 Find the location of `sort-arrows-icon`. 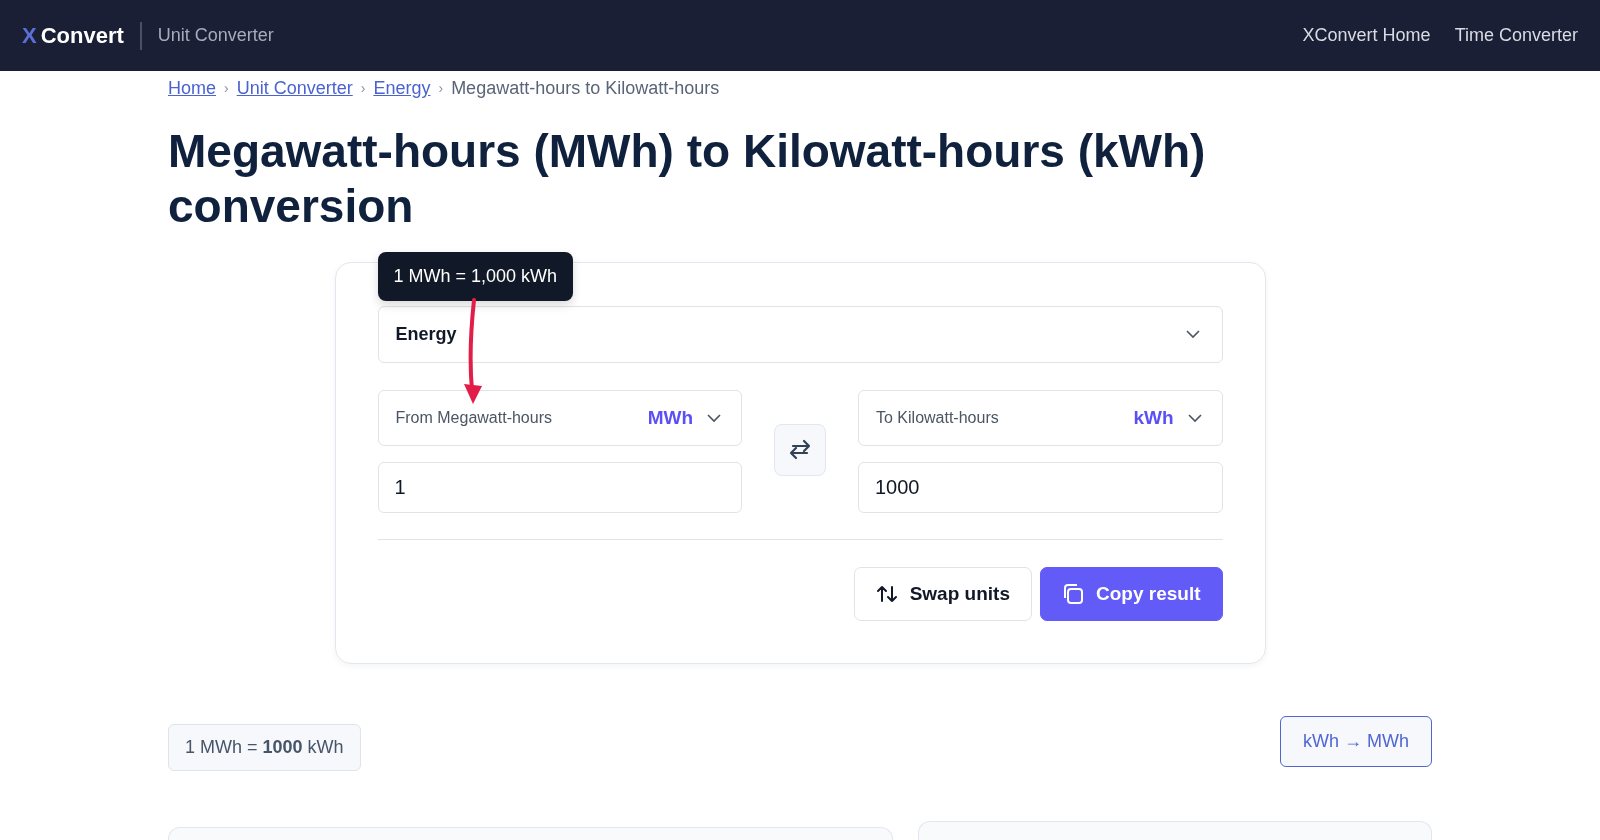

sort-arrows-icon is located at coordinates (886, 594).